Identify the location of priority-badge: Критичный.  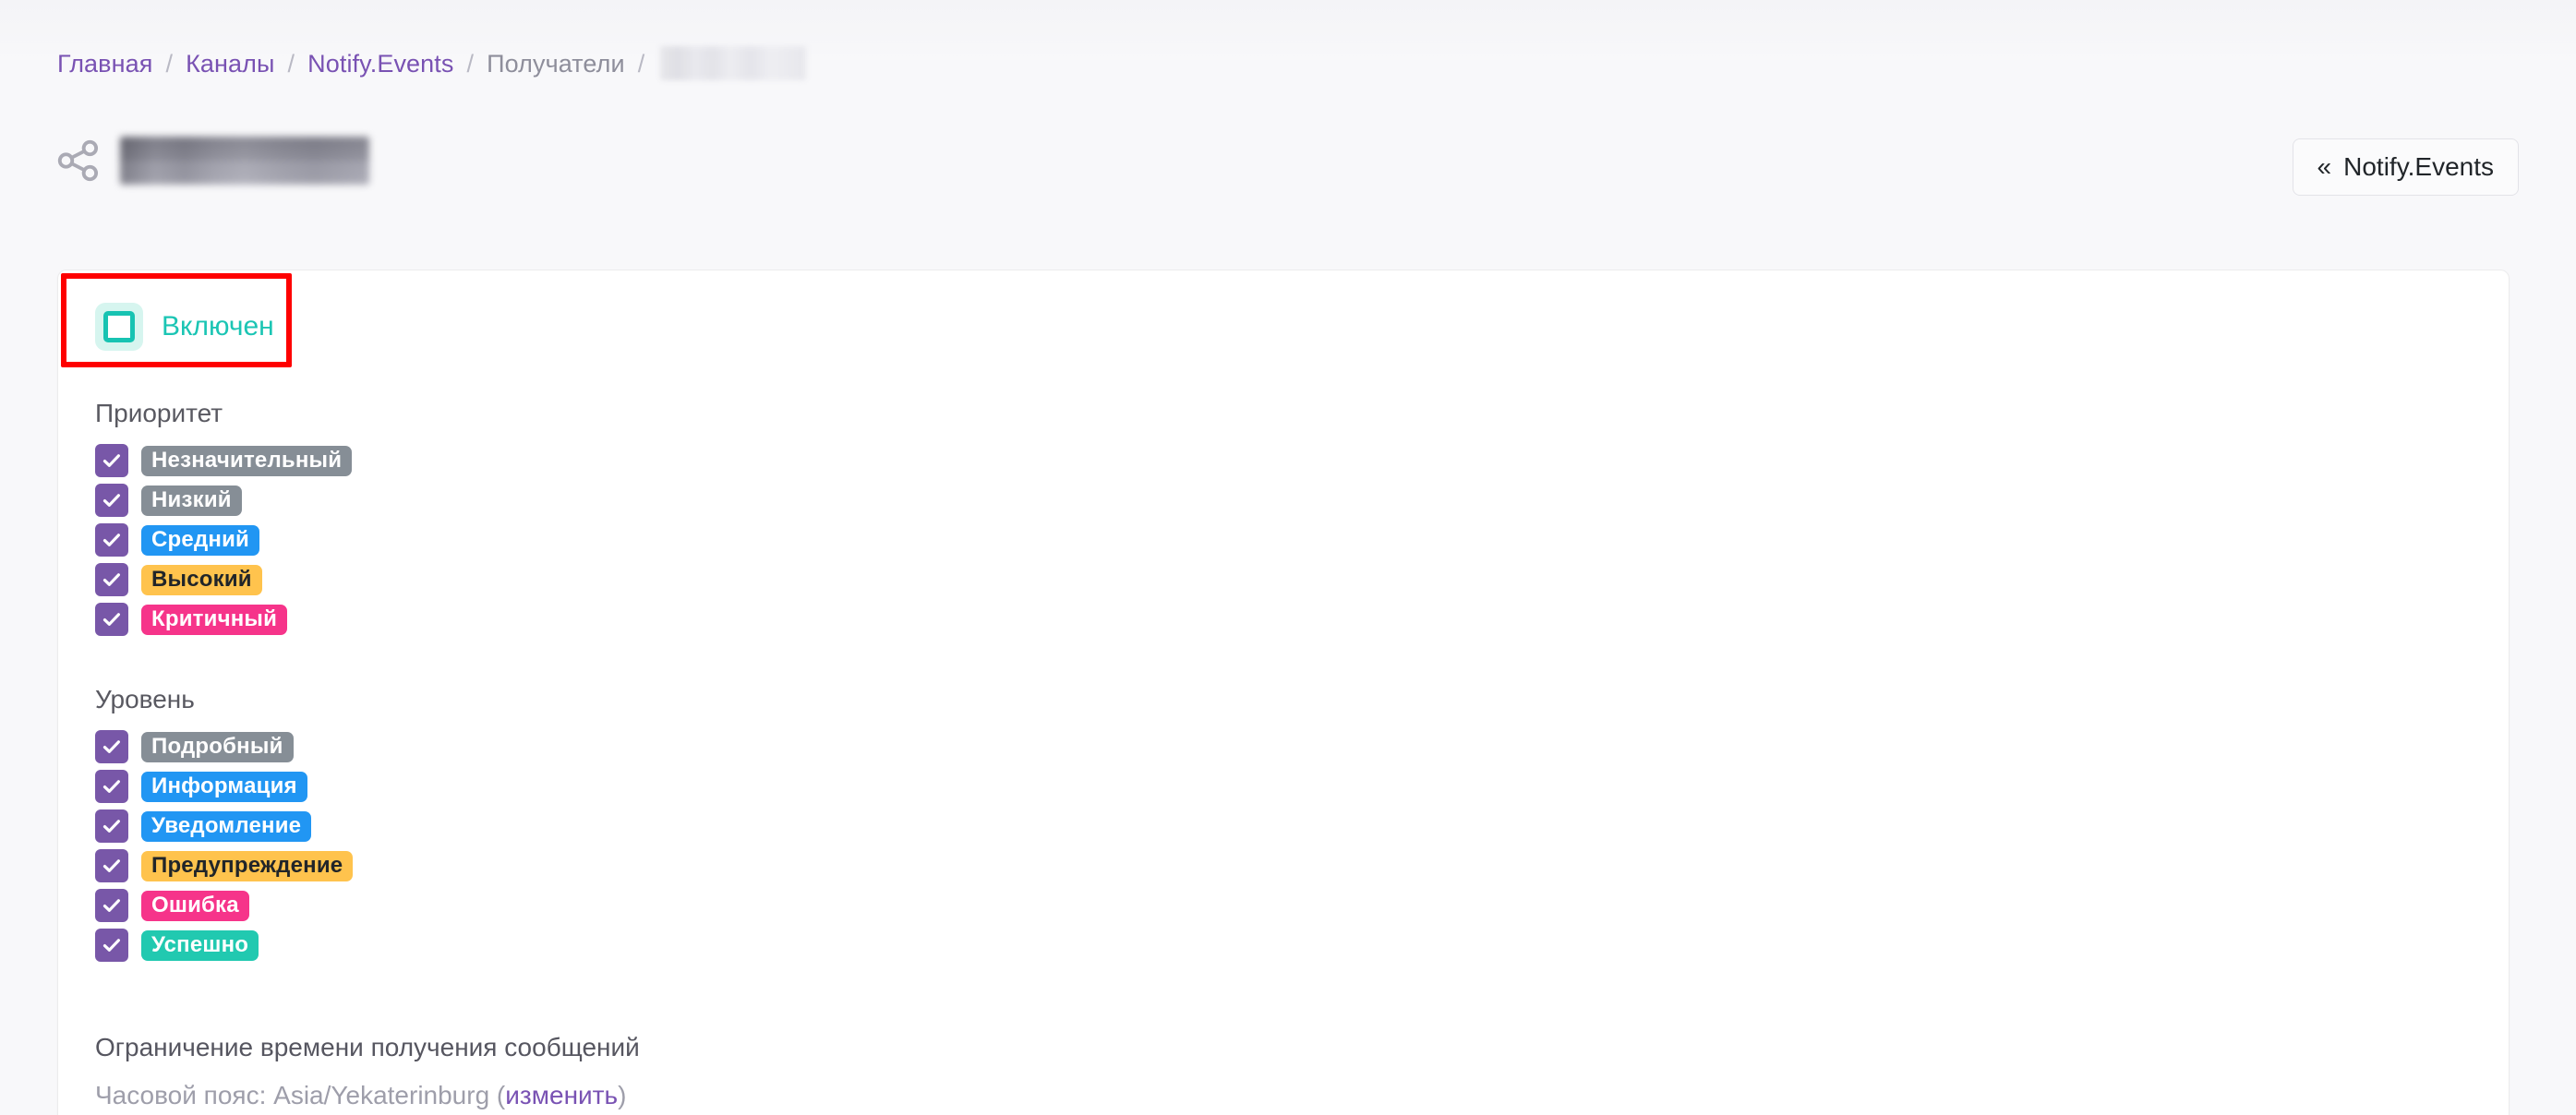
(214, 619).